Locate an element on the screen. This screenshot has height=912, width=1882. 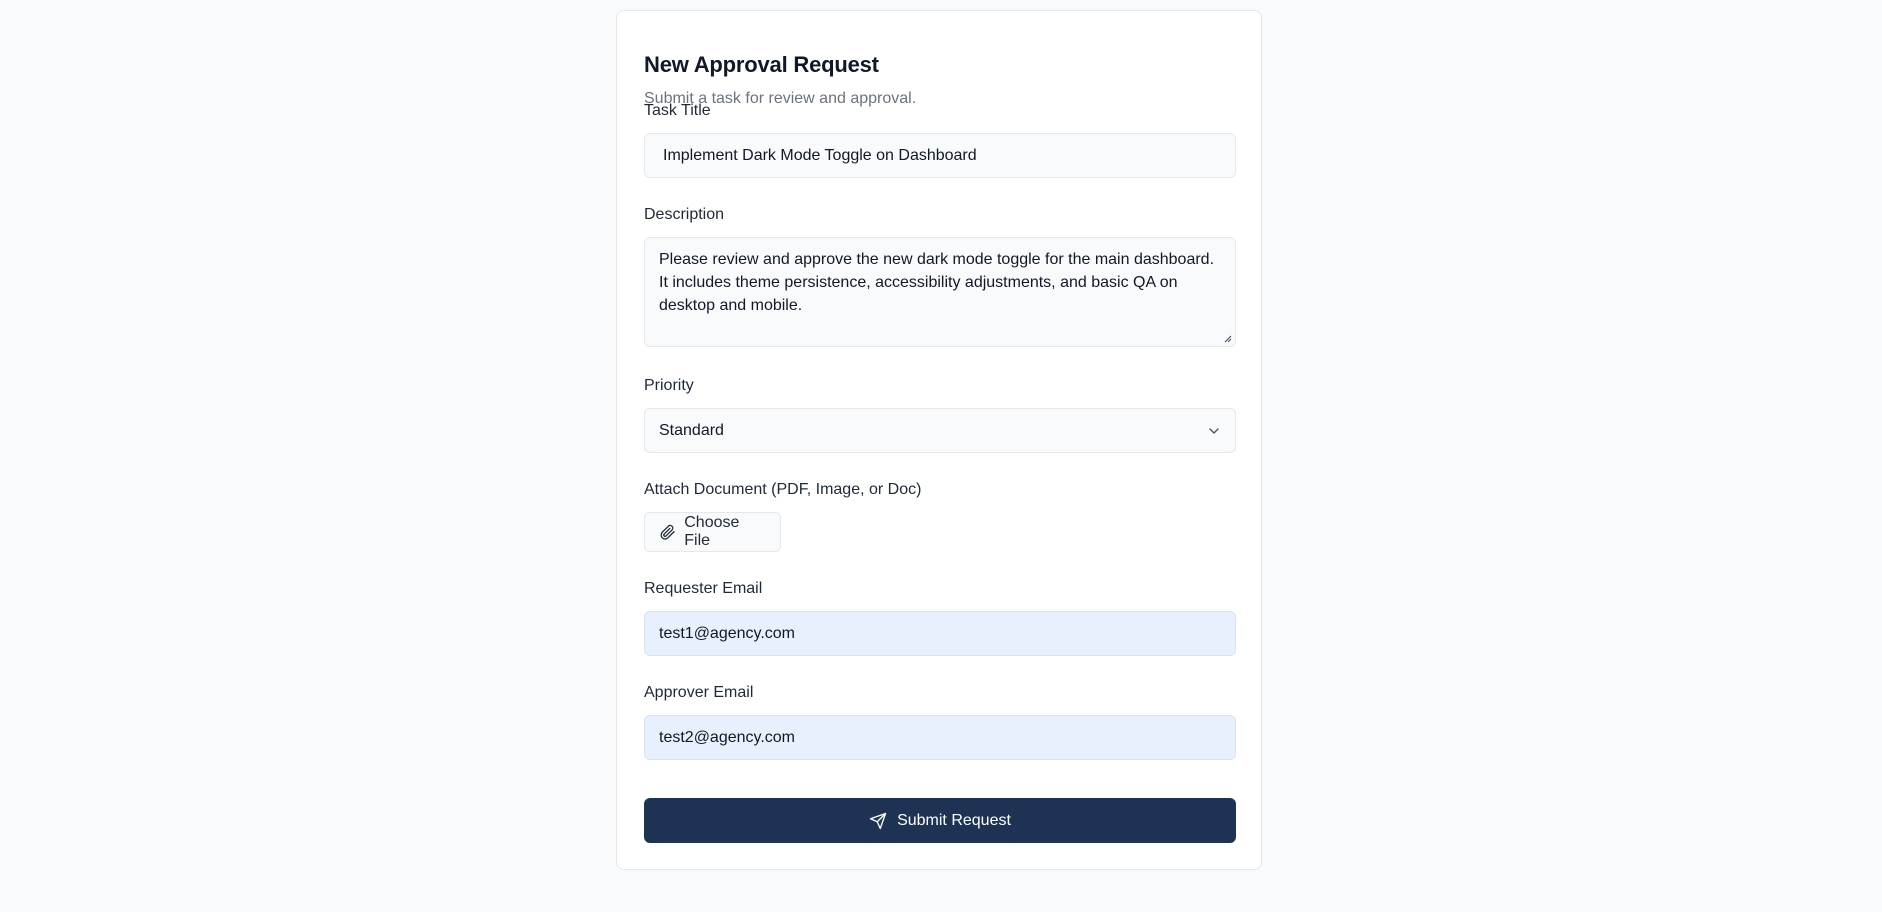
submit-request-button: Submit Request is located at coordinates (940, 820).